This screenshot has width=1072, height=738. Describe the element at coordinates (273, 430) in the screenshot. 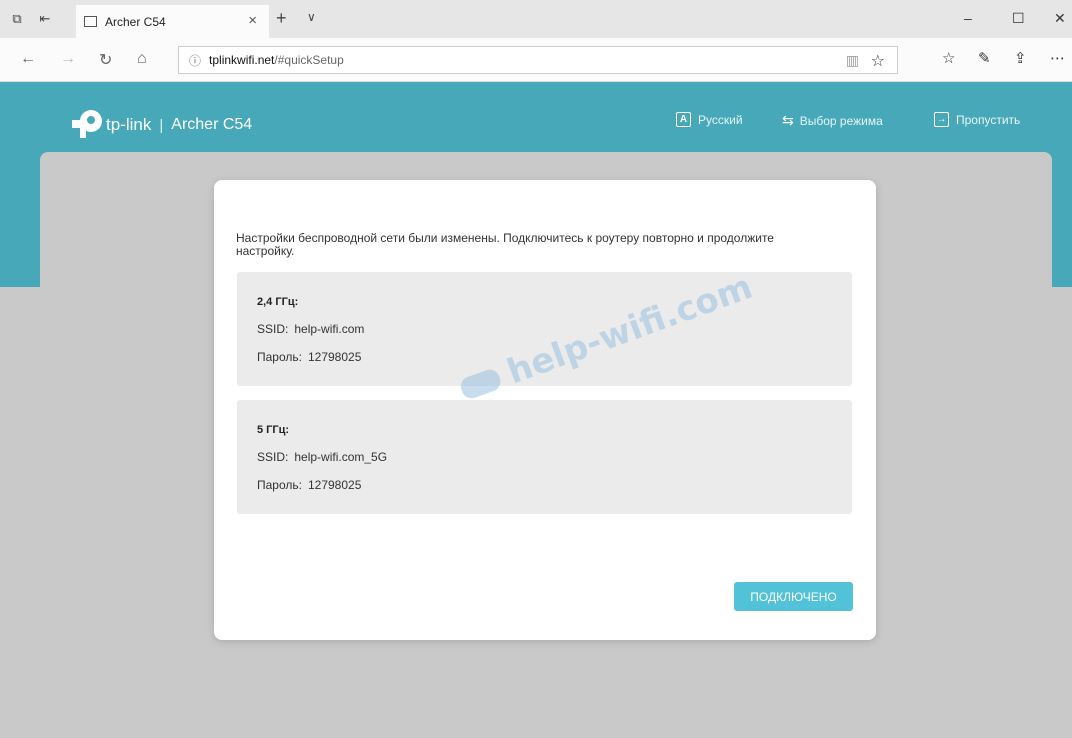

I see `band-label: 5 ГГц:` at that location.